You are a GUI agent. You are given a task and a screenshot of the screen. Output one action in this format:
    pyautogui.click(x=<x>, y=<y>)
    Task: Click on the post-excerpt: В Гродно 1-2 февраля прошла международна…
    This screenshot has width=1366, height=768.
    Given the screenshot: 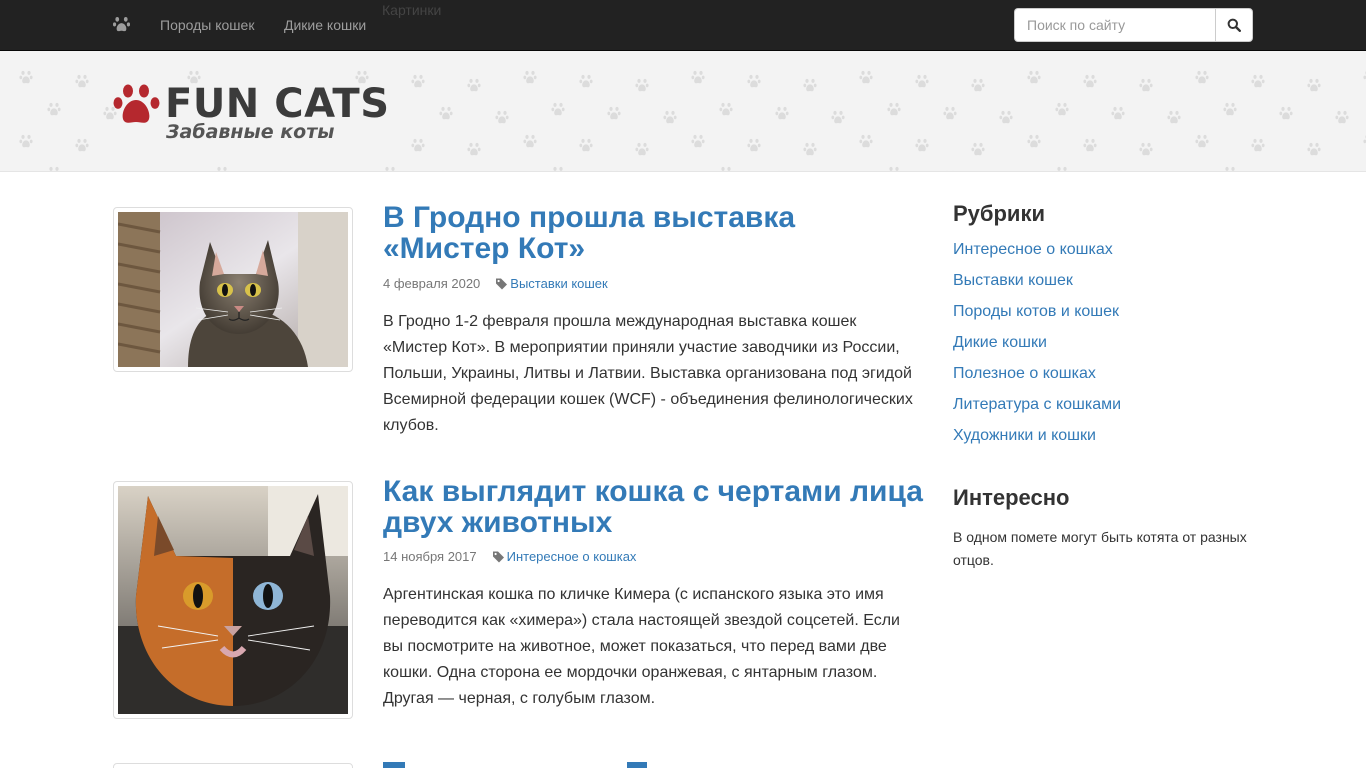 What is the action you would take?
    pyautogui.click(x=648, y=373)
    